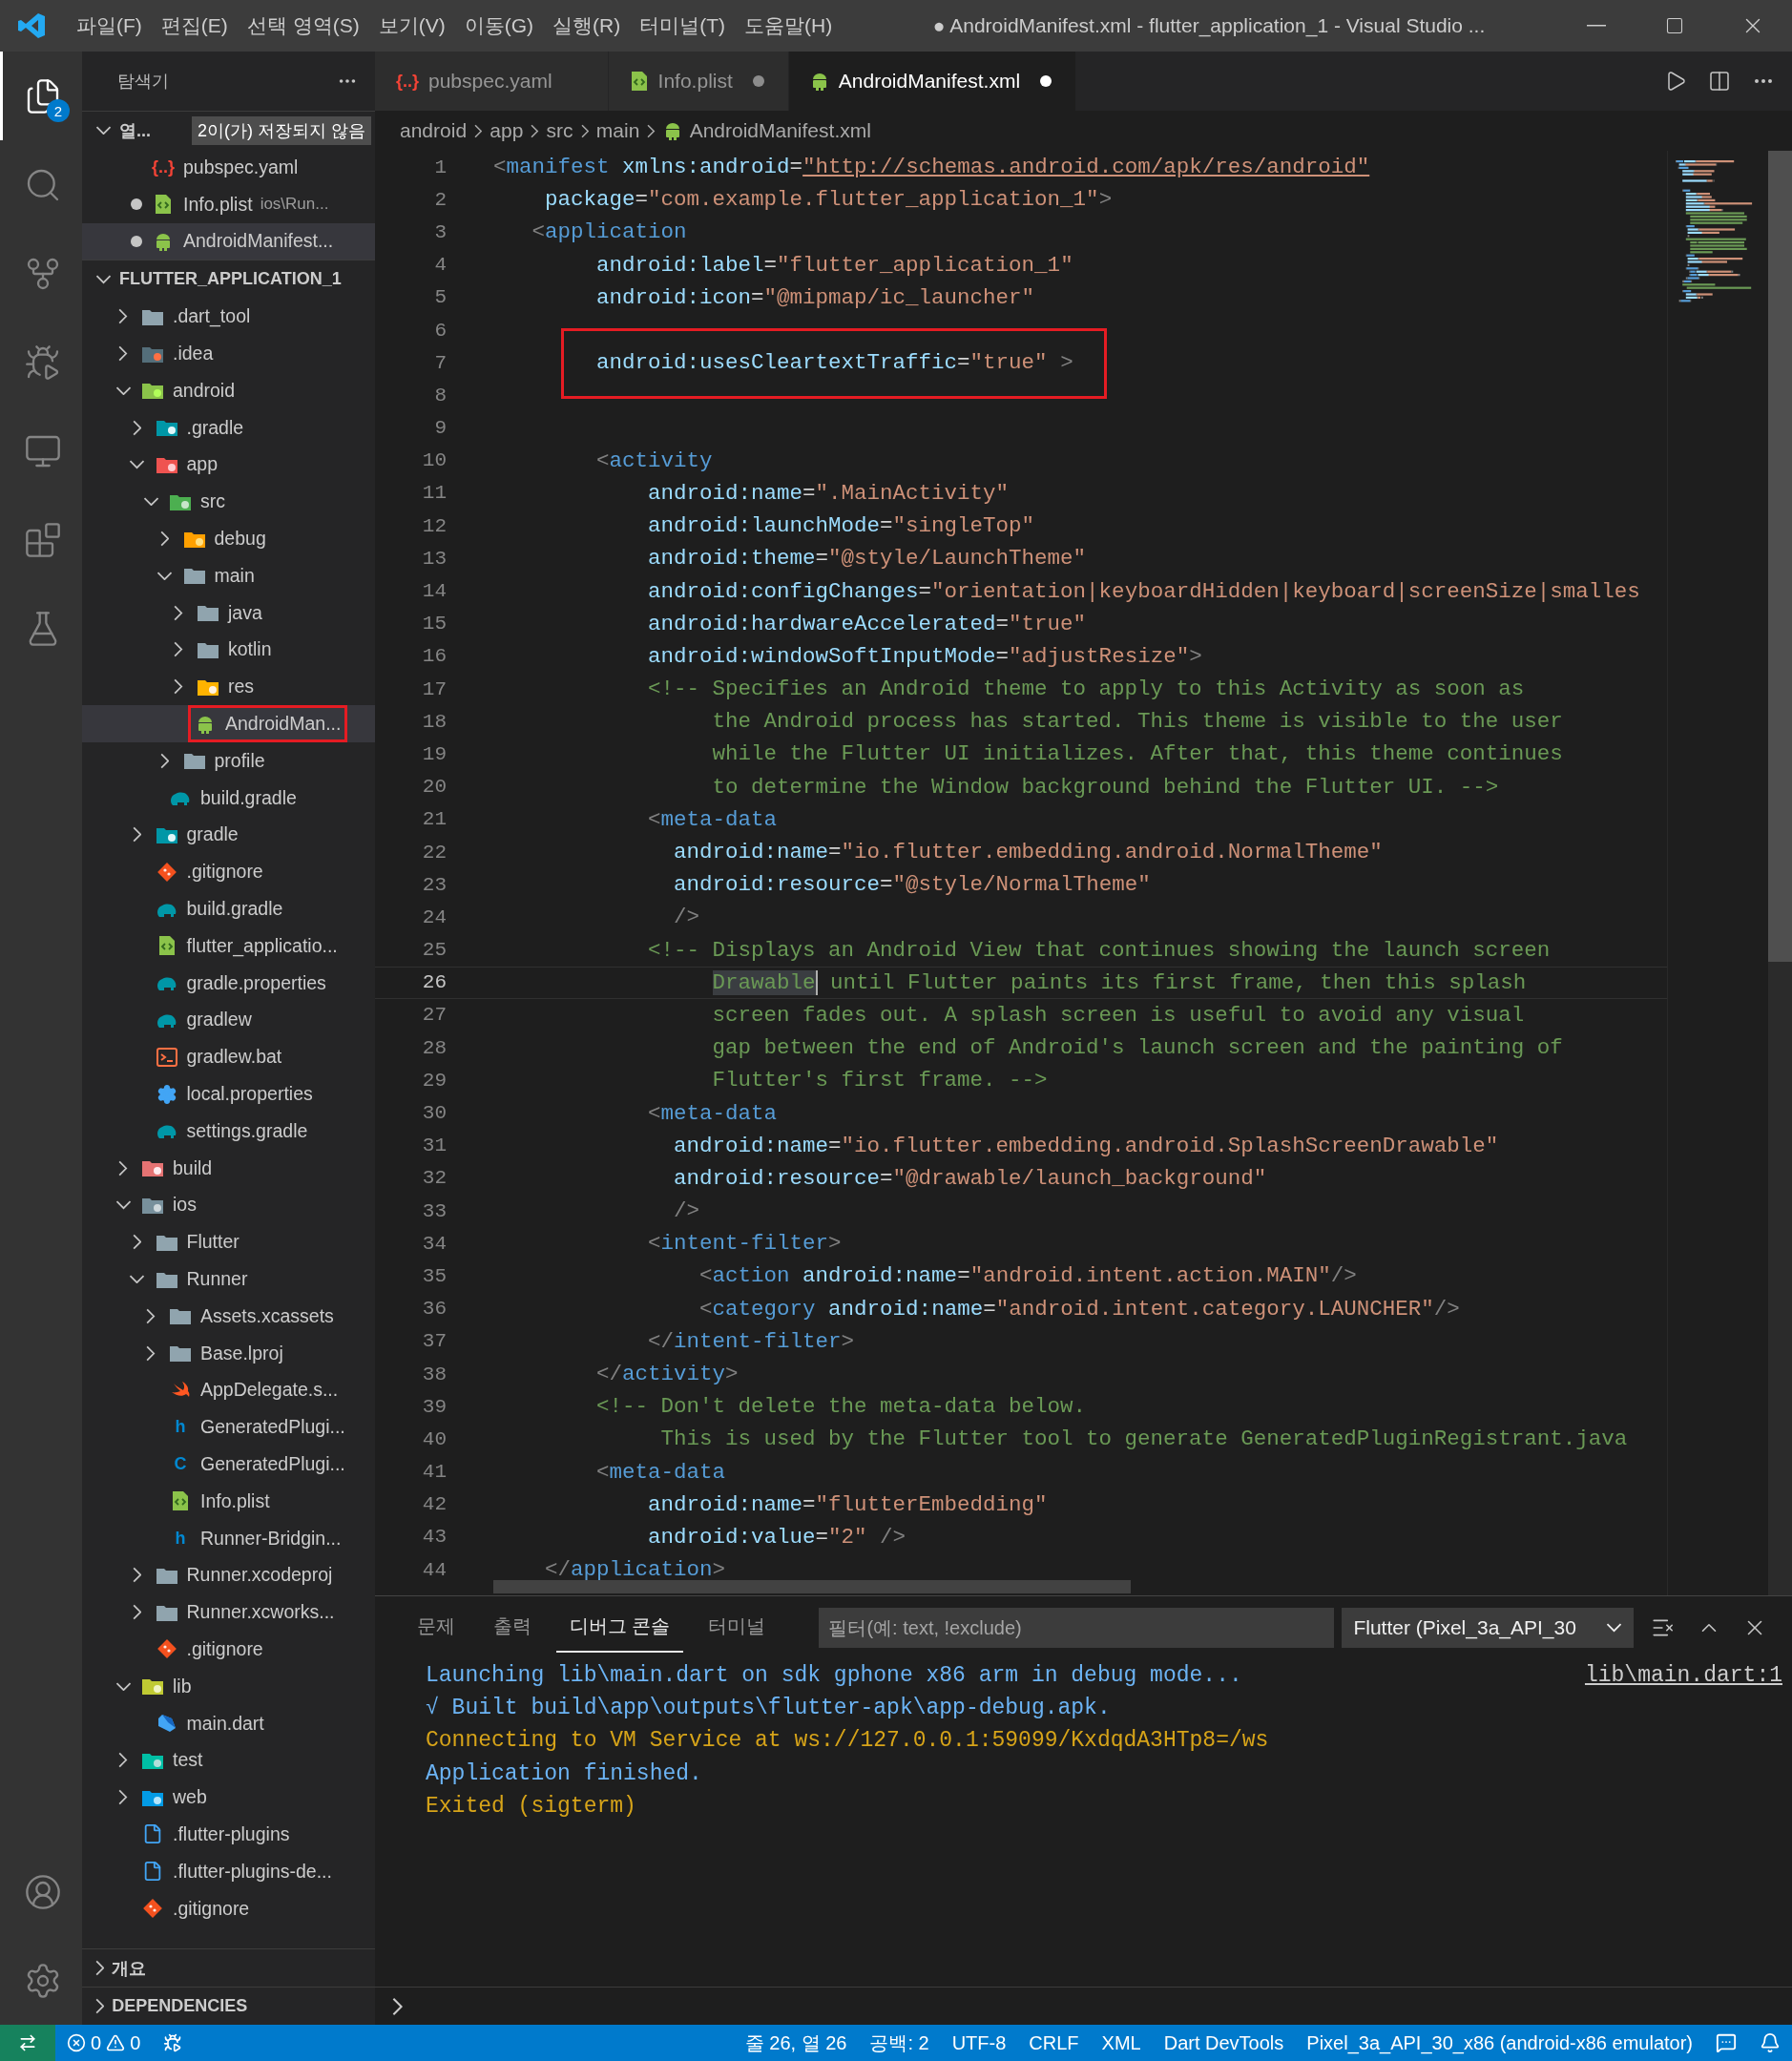 The width and height of the screenshot is (1792, 2061). What do you see at coordinates (1499, 2042) in the screenshot?
I see `status-item: Pixel_3a_API_30_x86 (android-x86 emulator)` at bounding box center [1499, 2042].